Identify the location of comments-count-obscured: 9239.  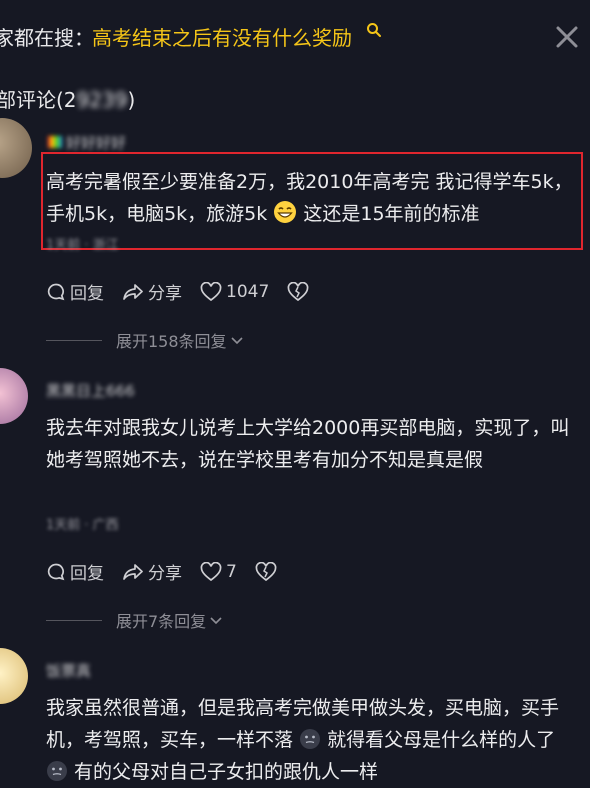
(102, 100).